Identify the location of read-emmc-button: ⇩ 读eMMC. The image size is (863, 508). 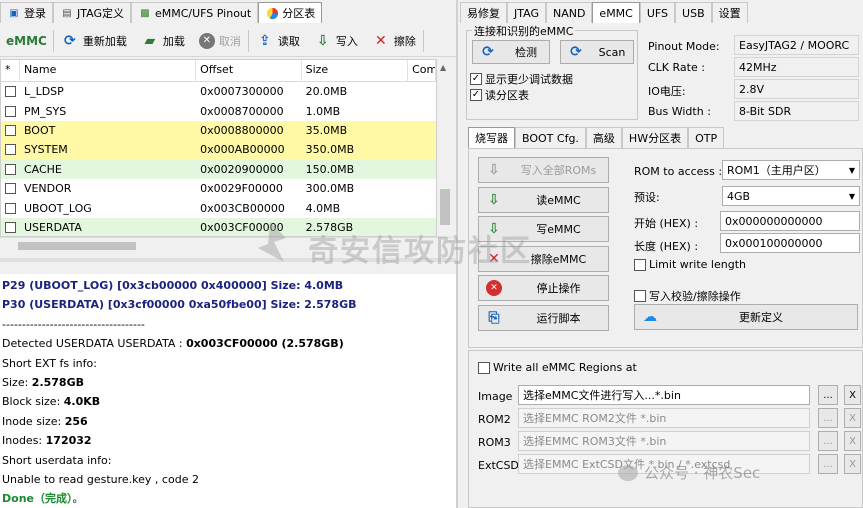
(543, 199).